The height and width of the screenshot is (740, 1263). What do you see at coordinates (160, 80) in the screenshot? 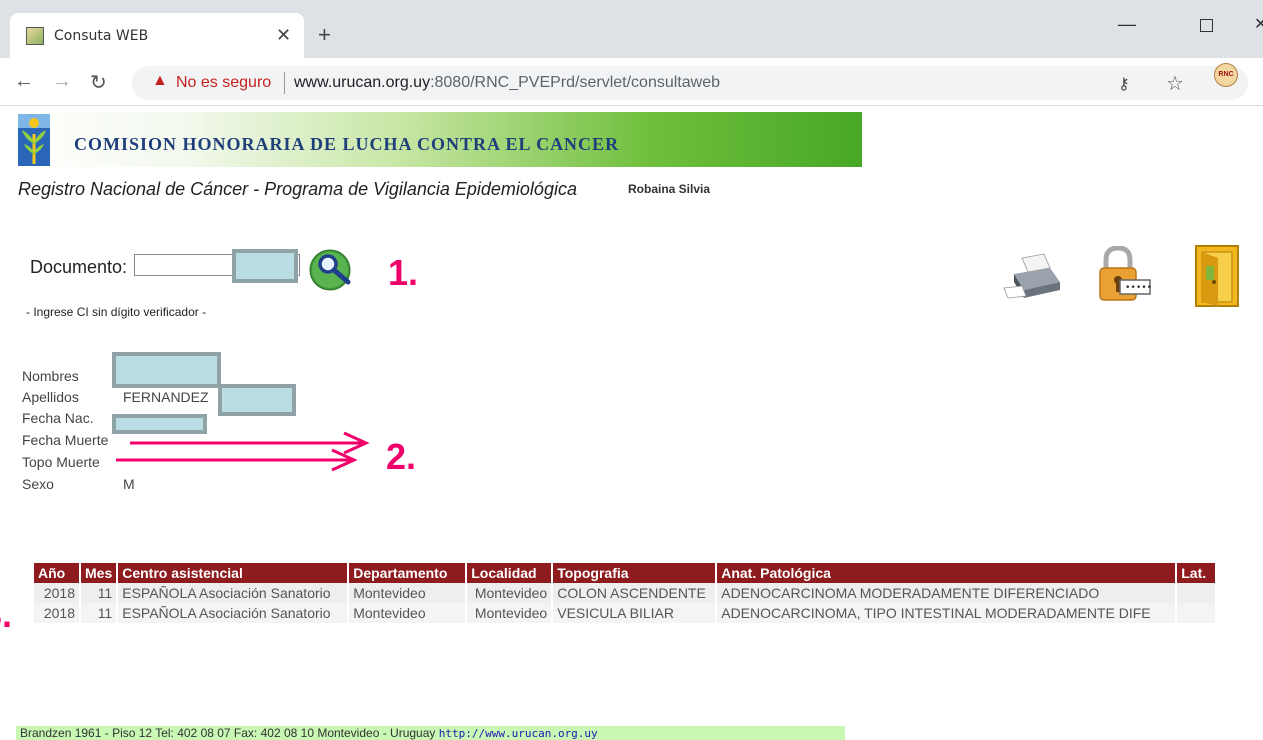
I see `warning-icon: ▲` at bounding box center [160, 80].